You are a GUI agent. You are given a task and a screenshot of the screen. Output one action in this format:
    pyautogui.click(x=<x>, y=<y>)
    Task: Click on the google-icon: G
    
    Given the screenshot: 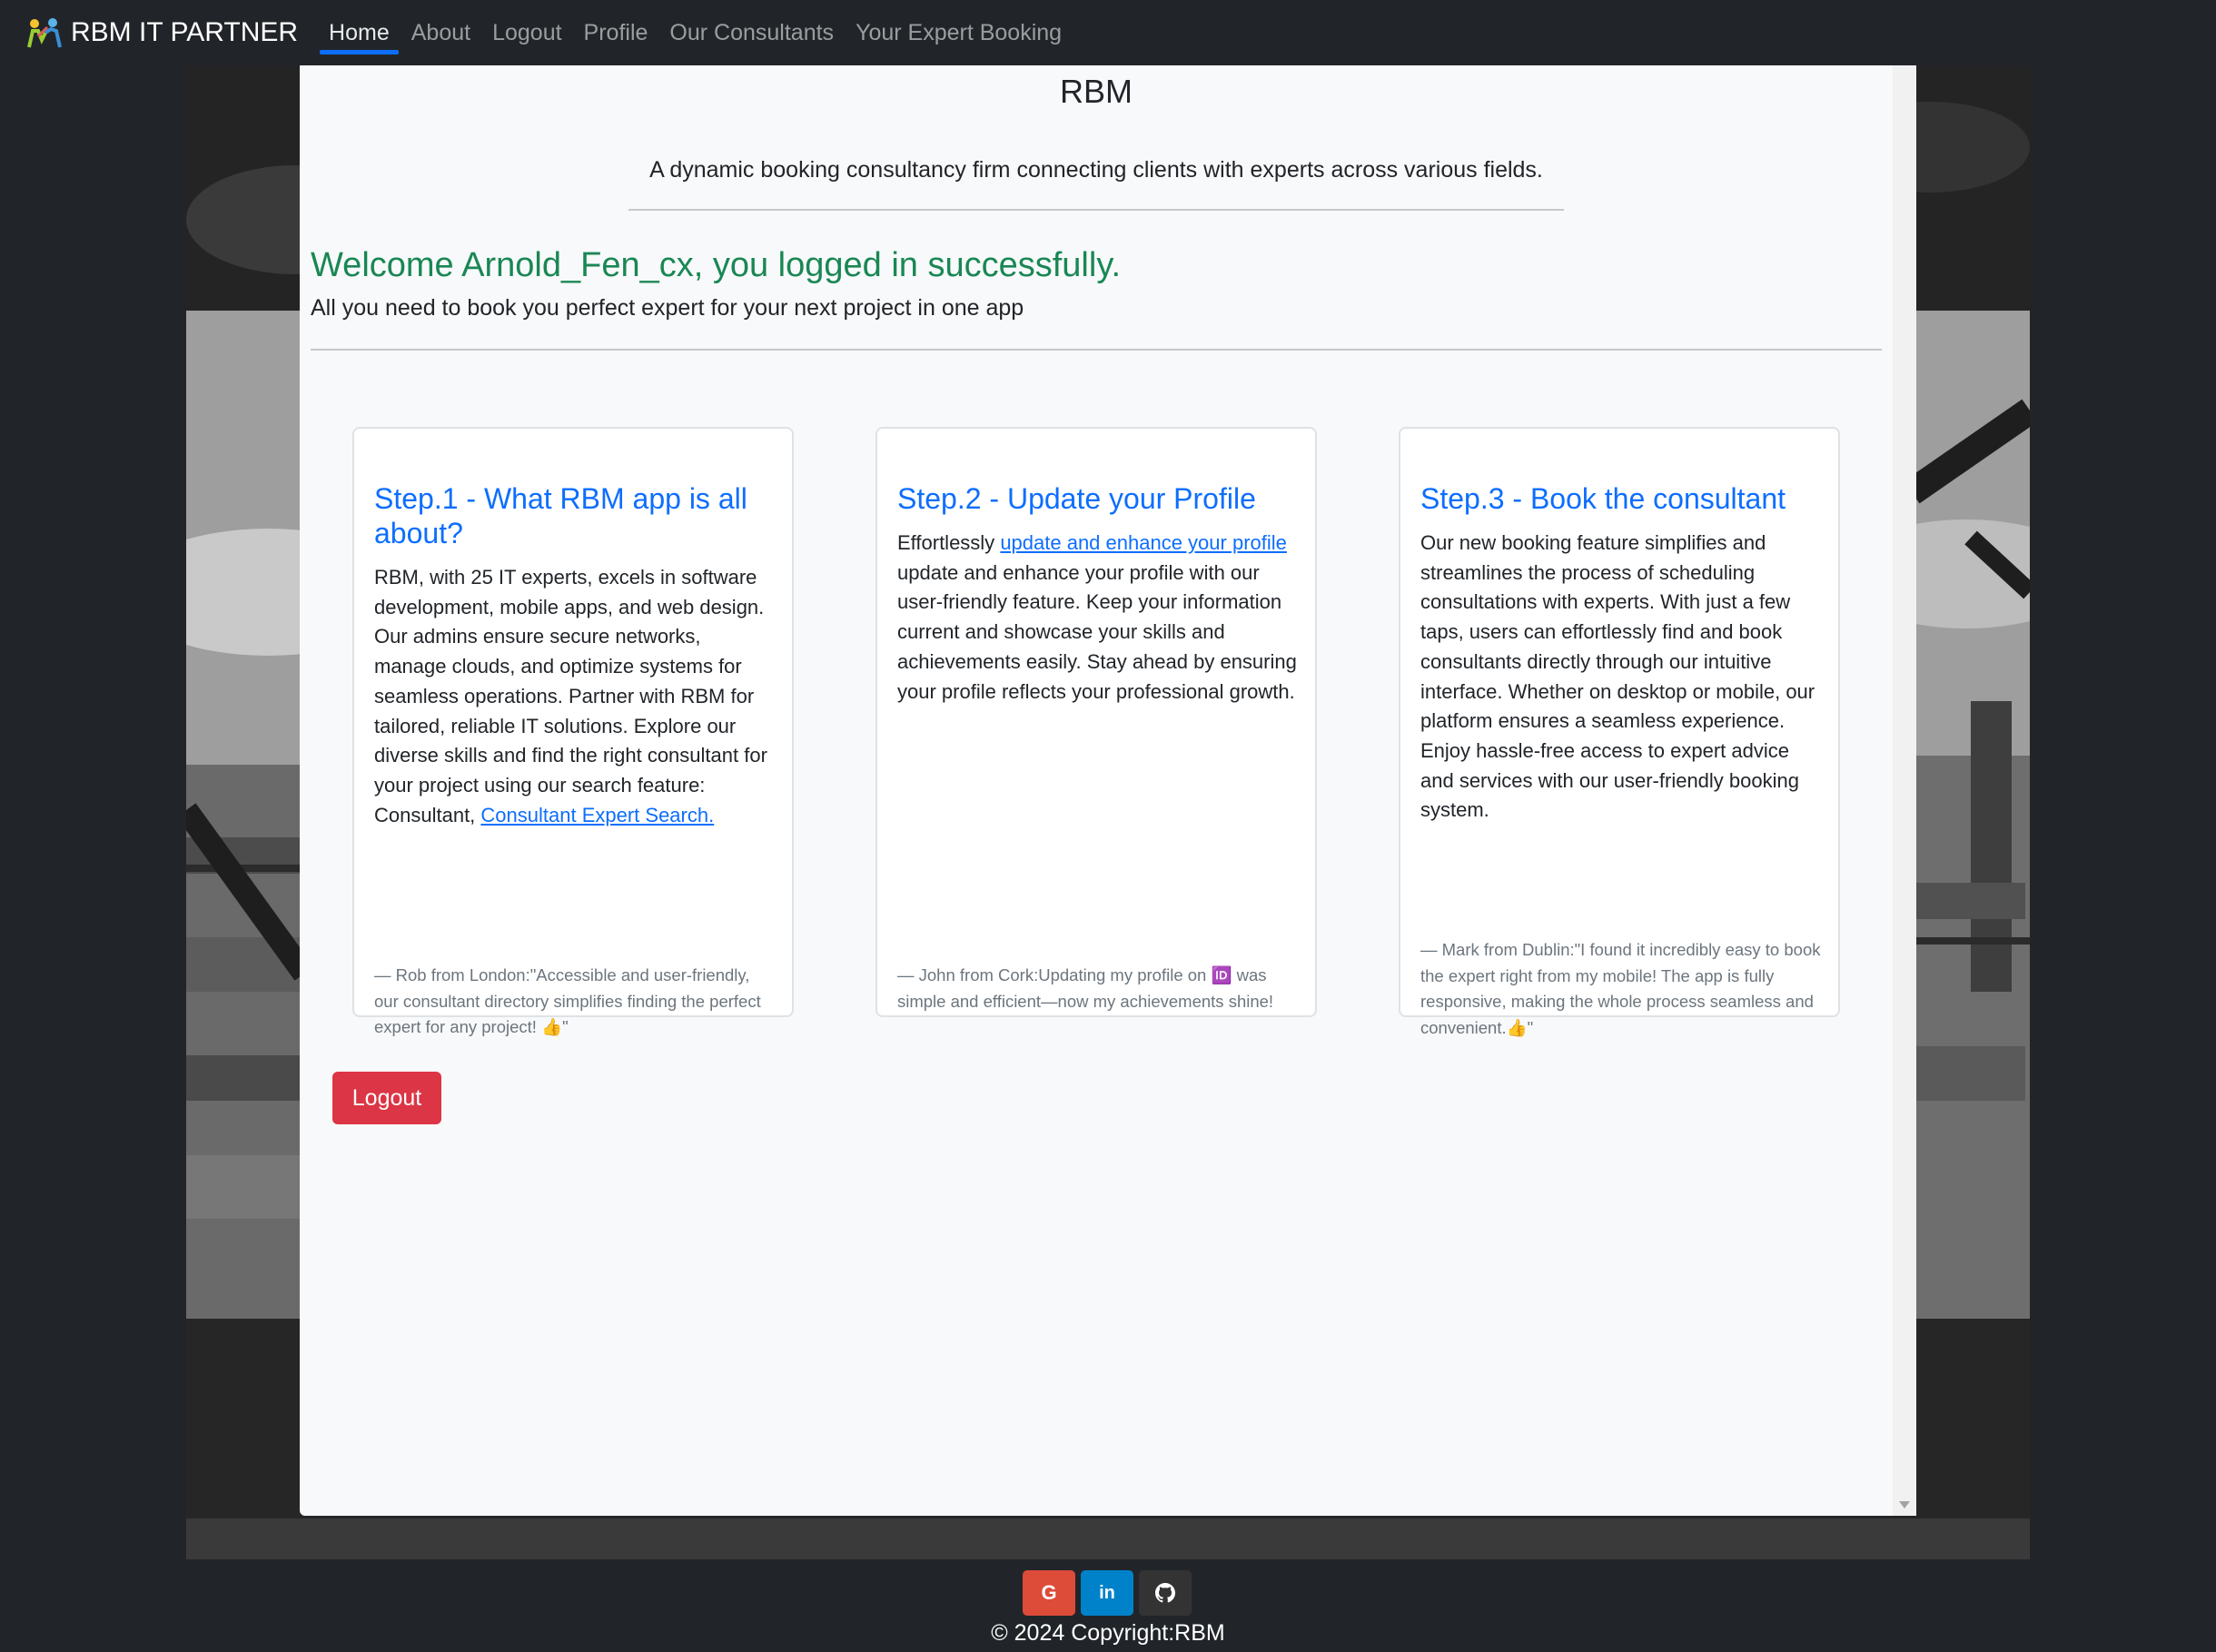 What is the action you would take?
    pyautogui.click(x=1049, y=1592)
    